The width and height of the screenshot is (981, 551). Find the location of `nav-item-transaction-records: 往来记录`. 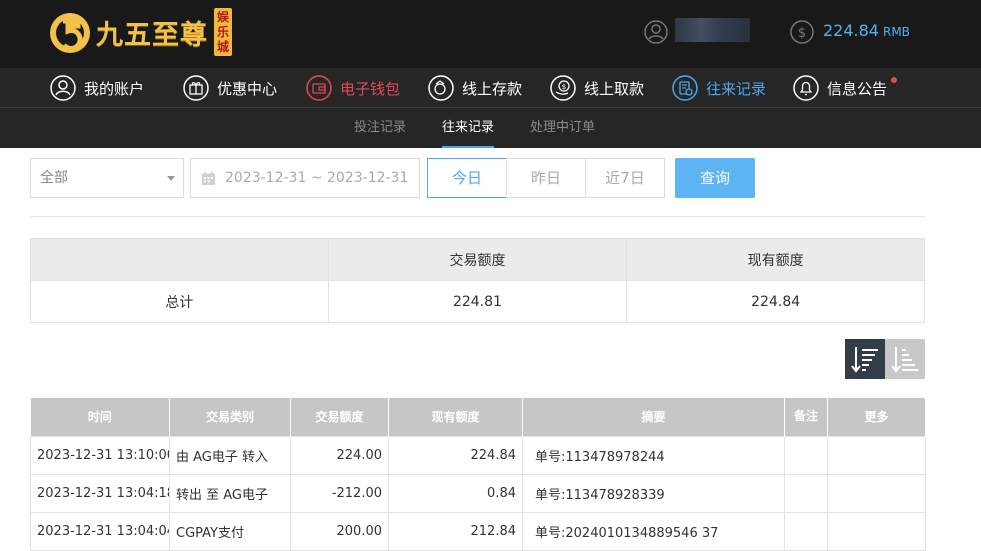

nav-item-transaction-records: 往来记录 is located at coordinates (719, 88).